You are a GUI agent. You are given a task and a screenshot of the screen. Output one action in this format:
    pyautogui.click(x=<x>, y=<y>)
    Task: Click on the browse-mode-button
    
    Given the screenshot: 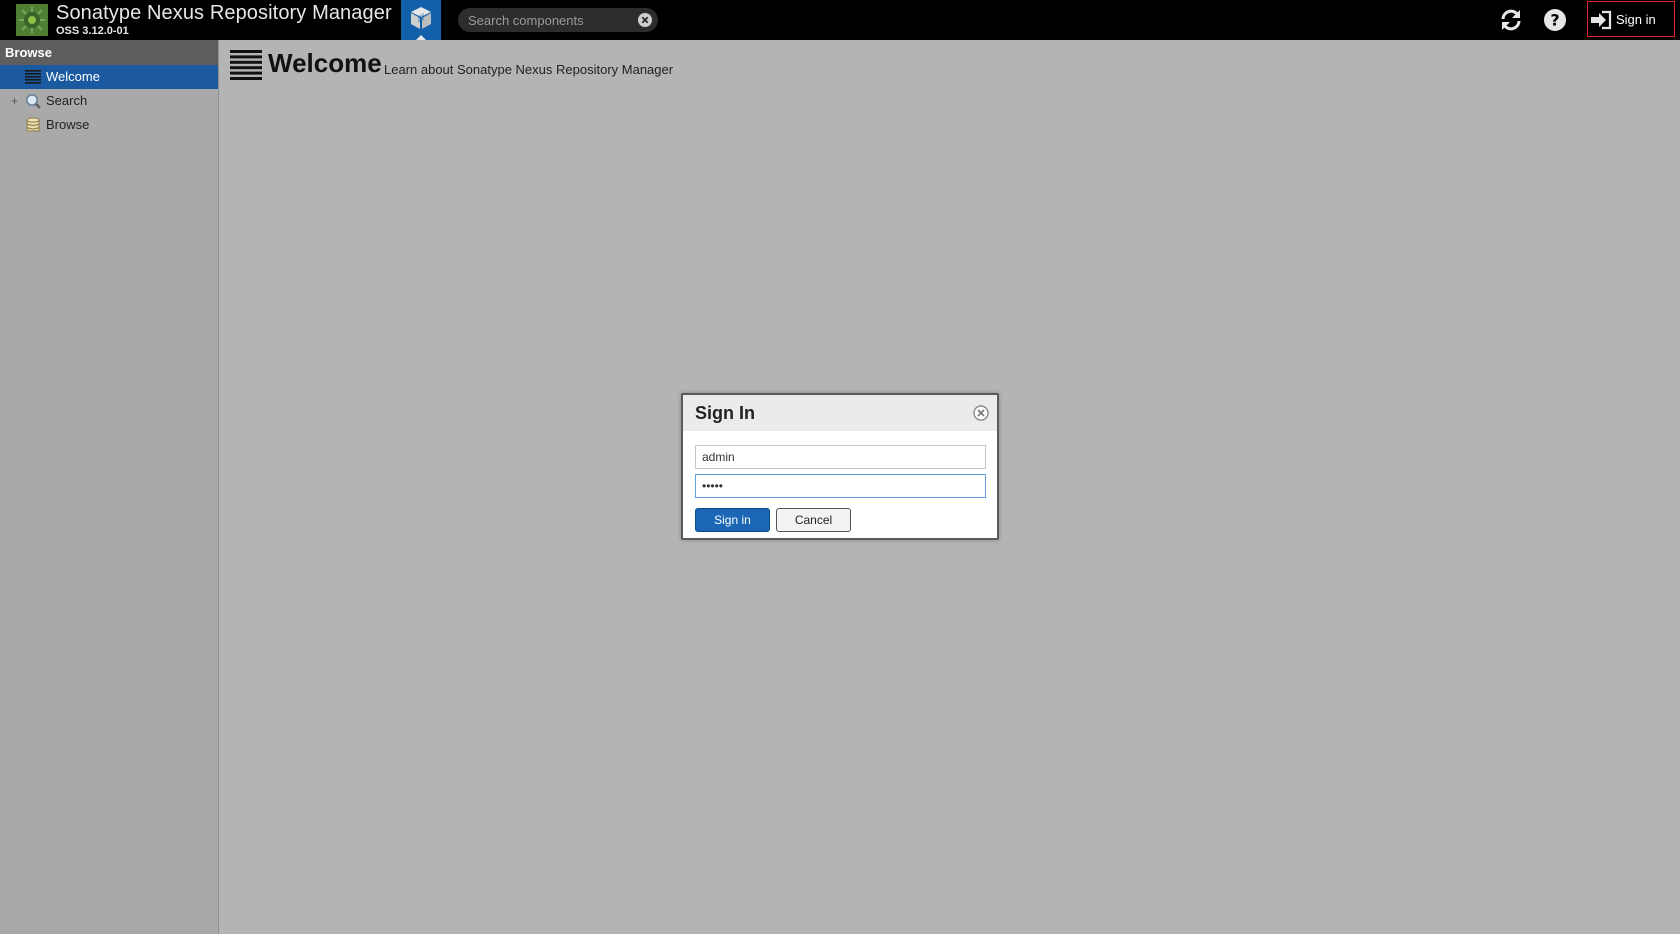 What is the action you would take?
    pyautogui.click(x=421, y=20)
    